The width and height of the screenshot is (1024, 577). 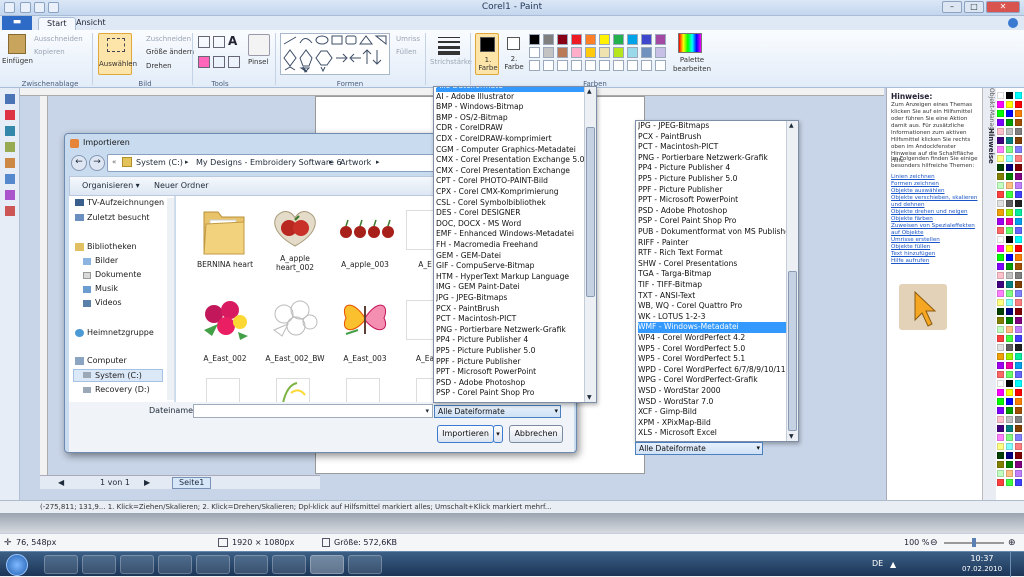 What do you see at coordinates (58, 39) in the screenshot?
I see `cut-button: Ausschneiden` at bounding box center [58, 39].